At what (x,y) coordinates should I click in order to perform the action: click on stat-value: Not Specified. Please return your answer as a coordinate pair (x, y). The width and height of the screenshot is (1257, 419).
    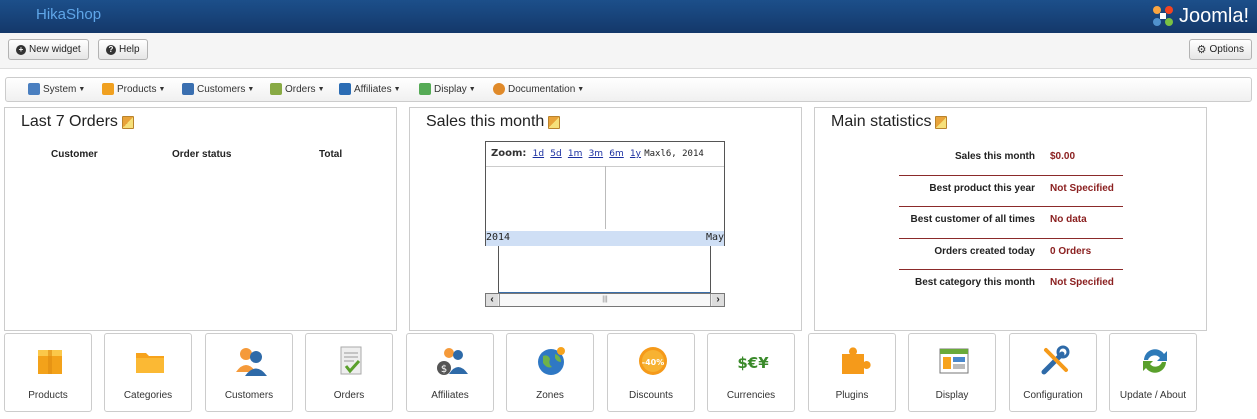
    Looking at the image, I should click on (1082, 282).